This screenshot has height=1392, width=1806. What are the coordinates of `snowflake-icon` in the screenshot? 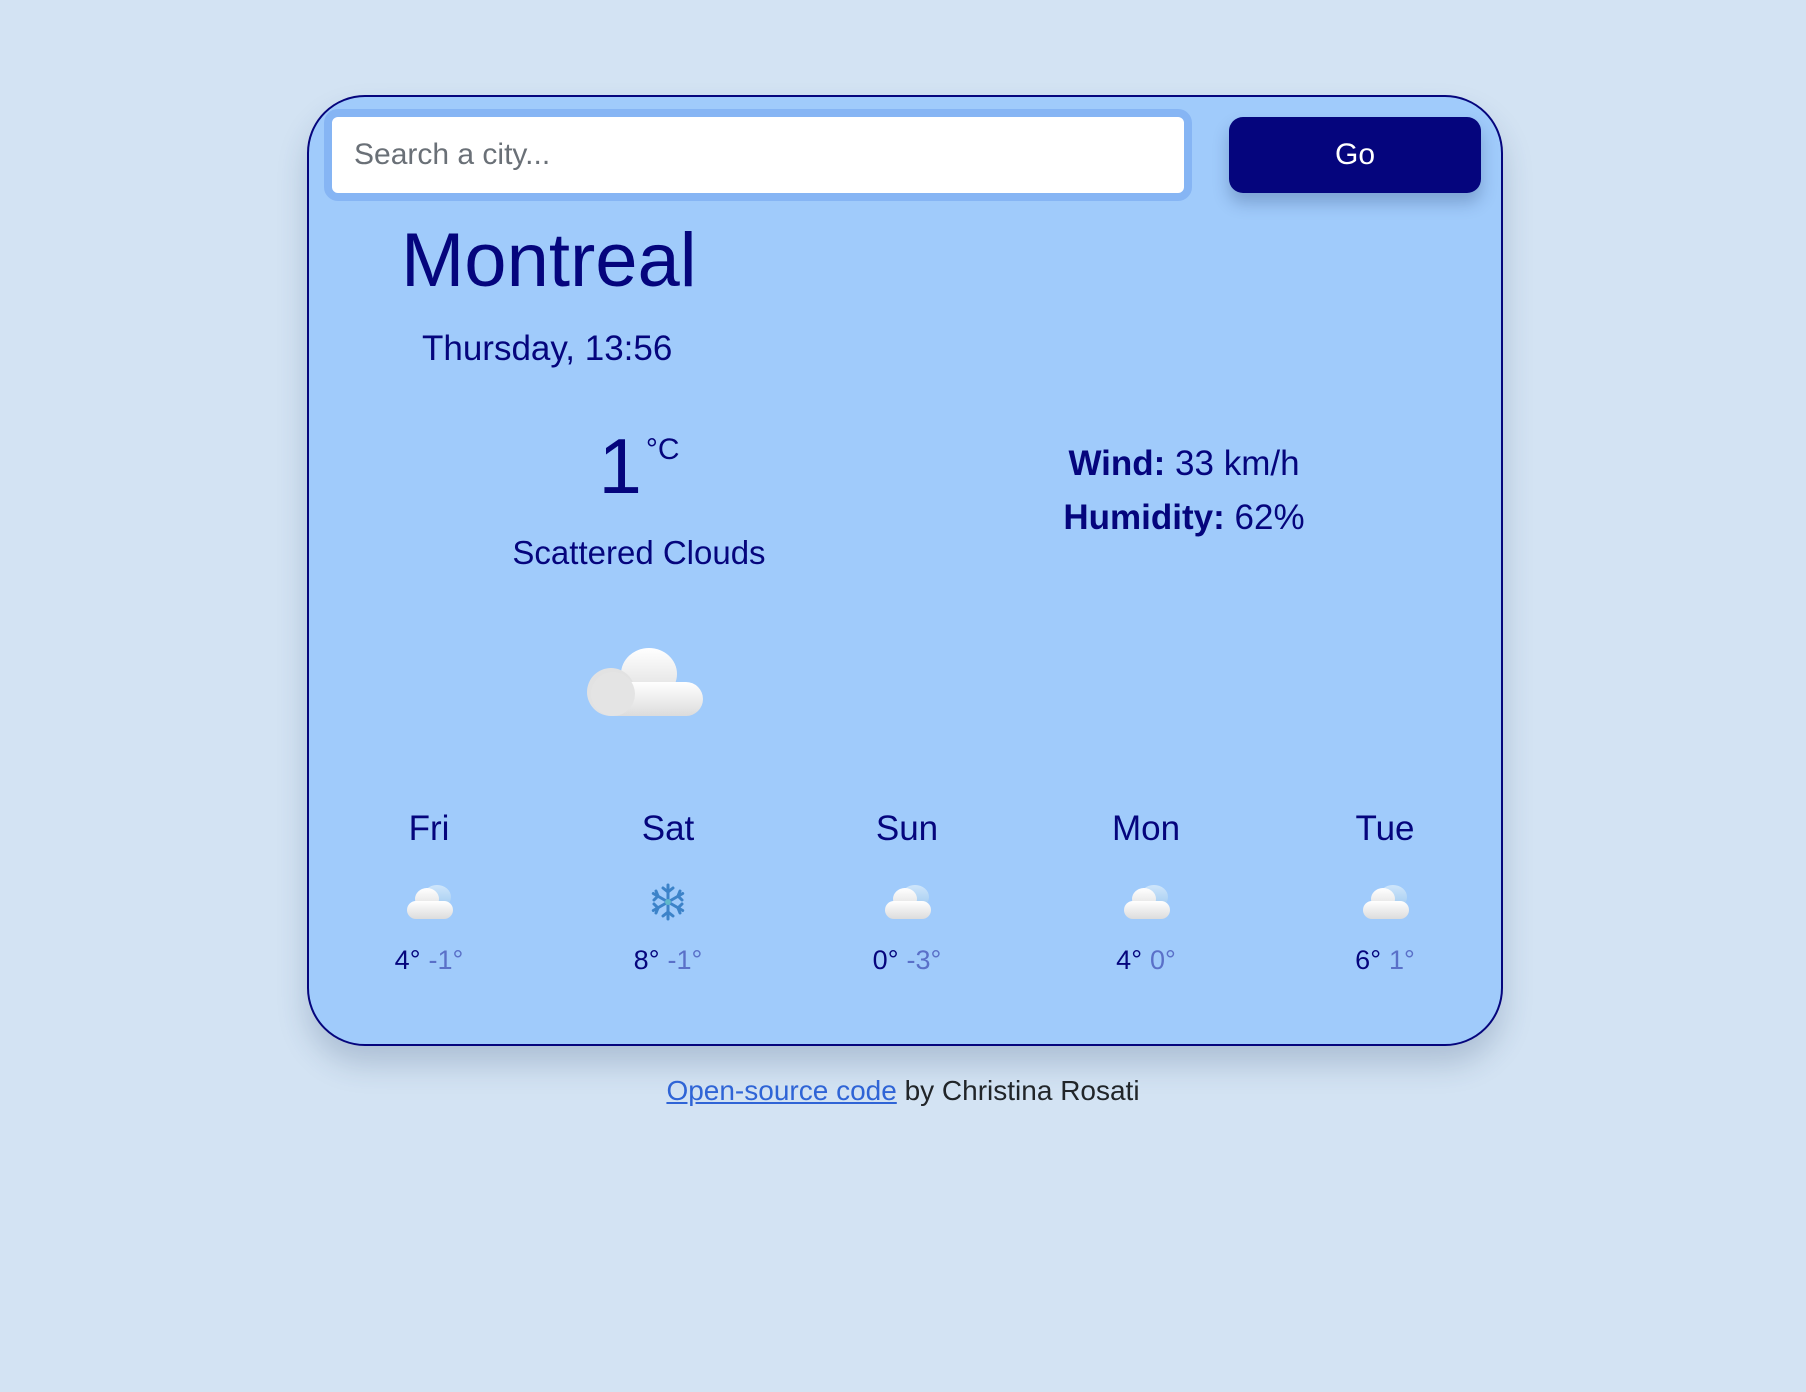 It's located at (668, 902).